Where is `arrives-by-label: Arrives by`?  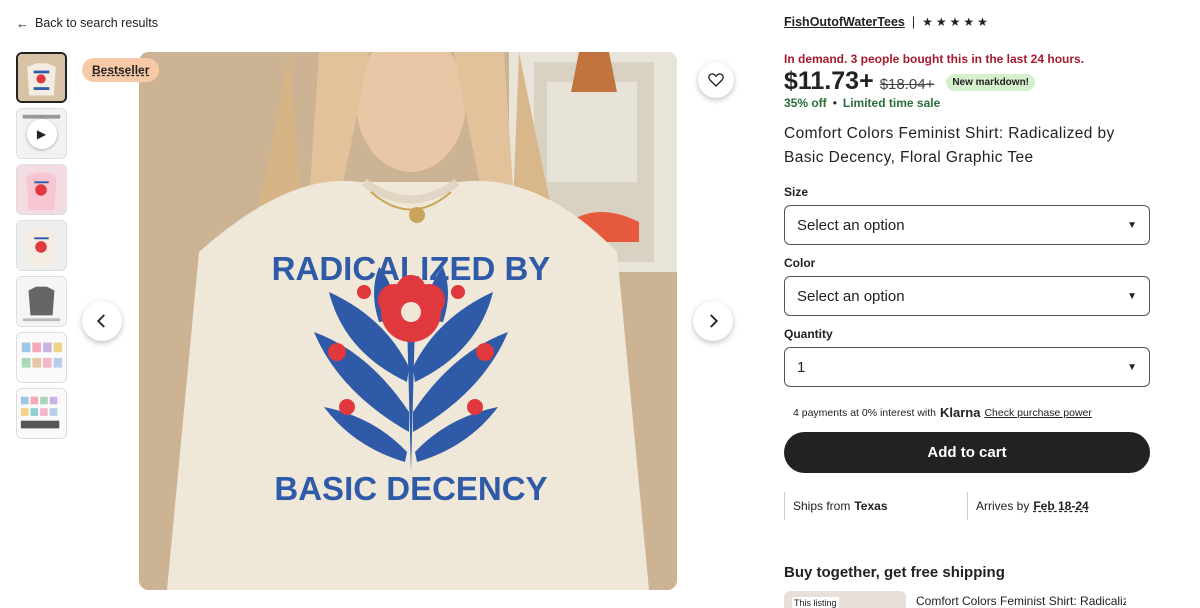 arrives-by-label: Arrives by is located at coordinates (1003, 506).